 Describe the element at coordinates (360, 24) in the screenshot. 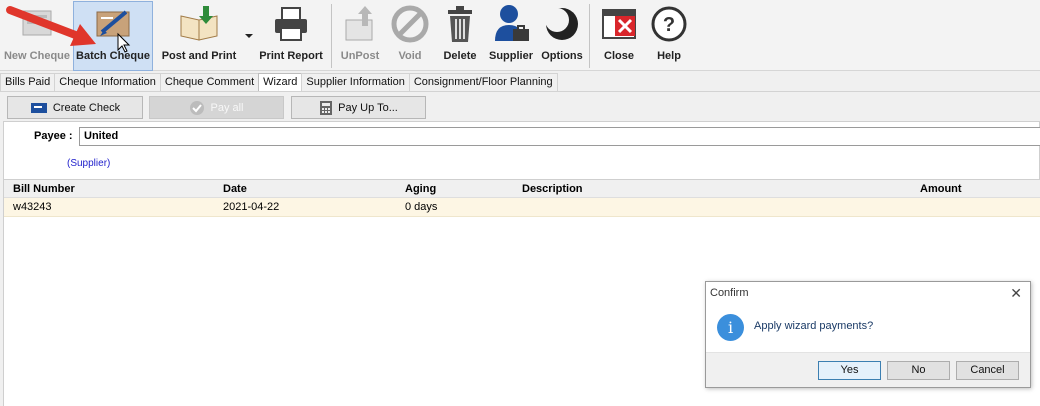

I see `unpost-icon` at that location.